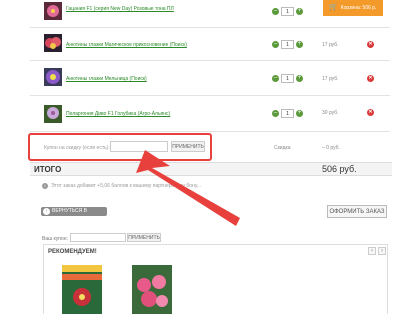  Describe the element at coordinates (331, 148) in the screenshot. I see `discount-value: – 0 руб.` at that location.